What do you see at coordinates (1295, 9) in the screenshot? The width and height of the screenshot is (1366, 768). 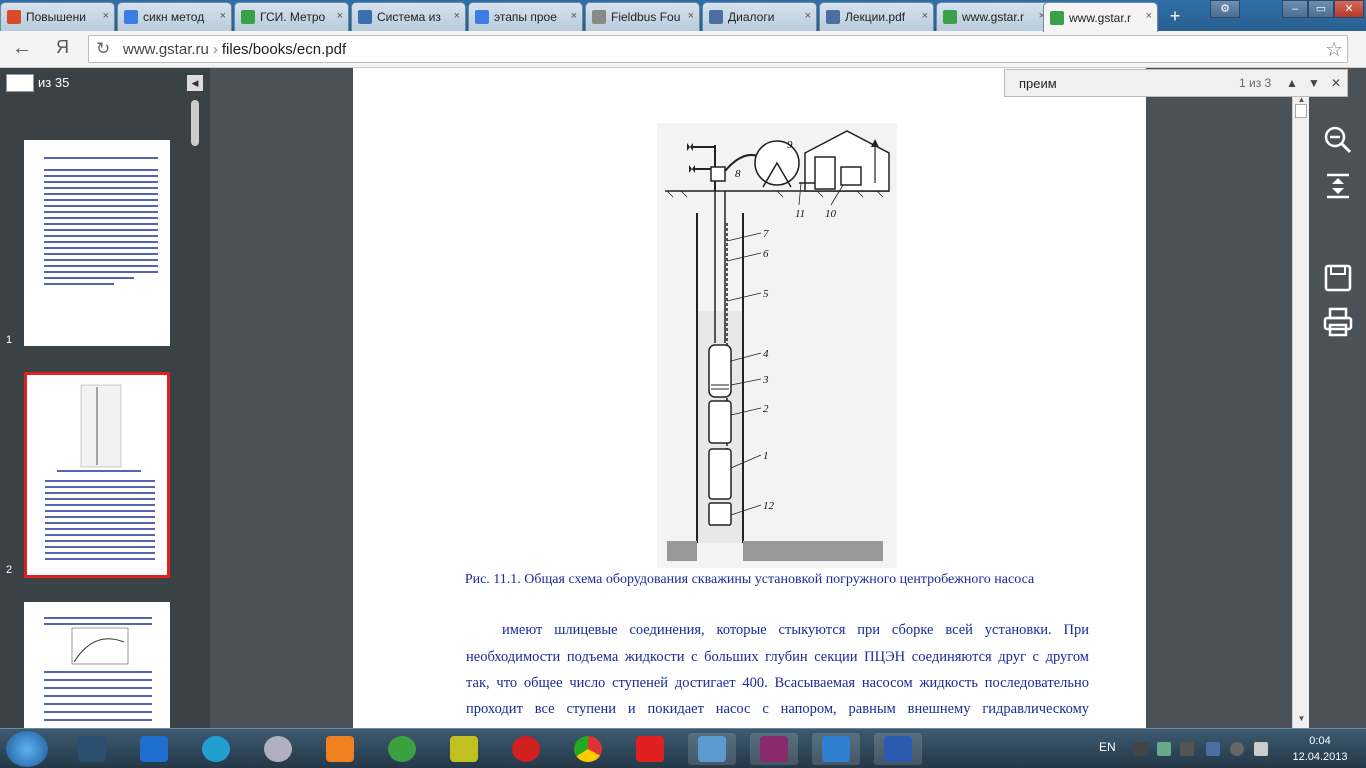 I see `minimize-button: –` at bounding box center [1295, 9].